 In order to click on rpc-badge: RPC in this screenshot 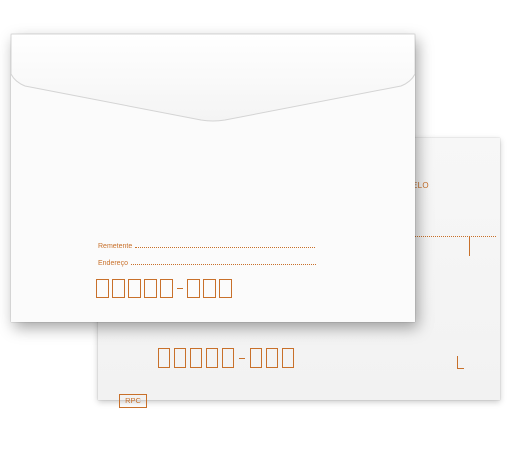, I will do `click(133, 401)`.